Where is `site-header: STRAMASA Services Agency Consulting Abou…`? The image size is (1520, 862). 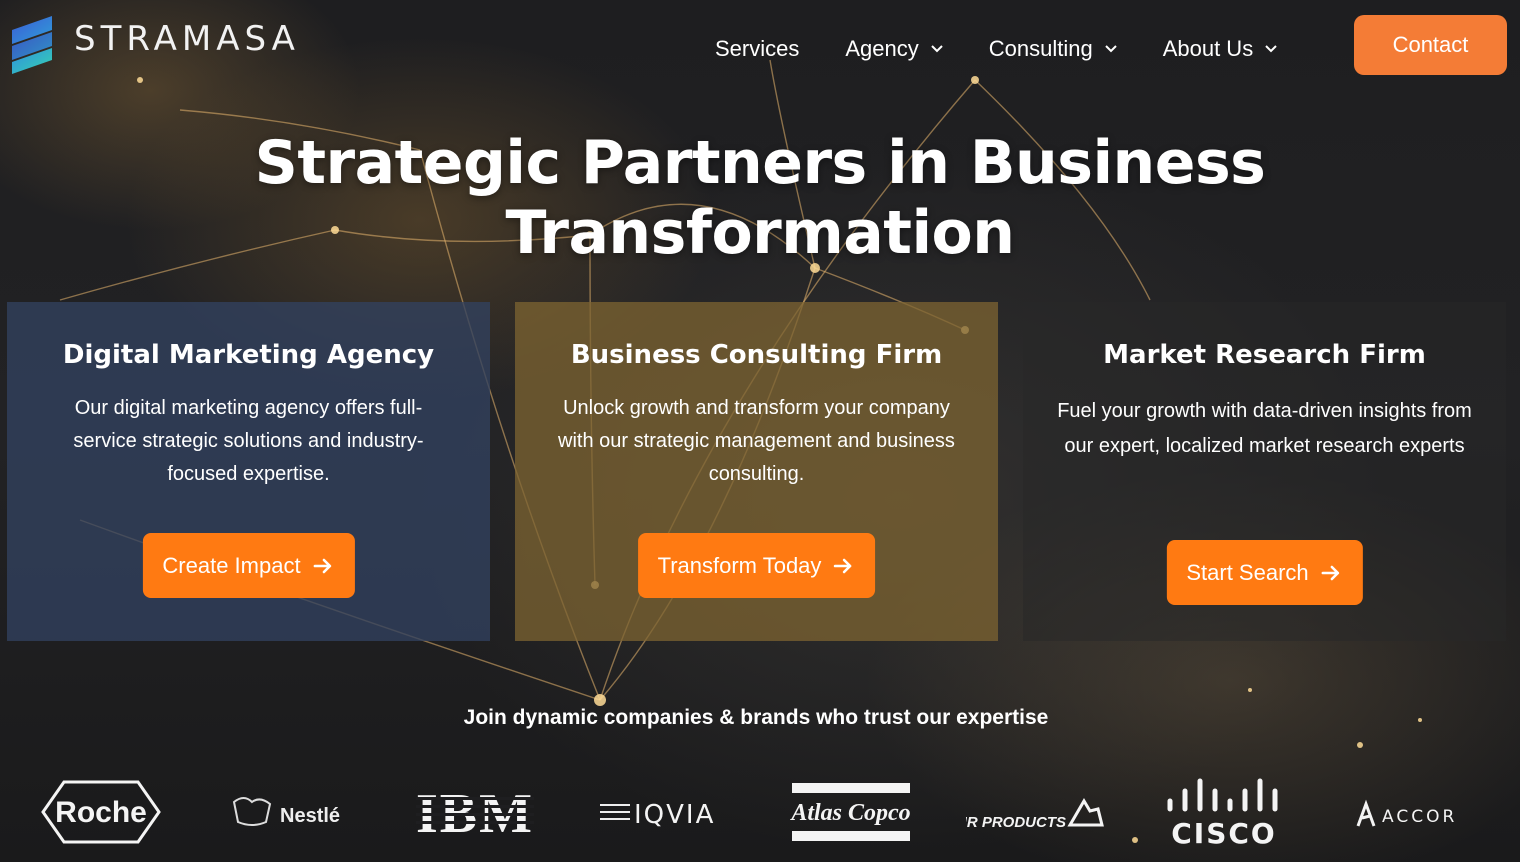
site-header: STRAMASA Services Agency Consulting Abou… is located at coordinates (760, 50).